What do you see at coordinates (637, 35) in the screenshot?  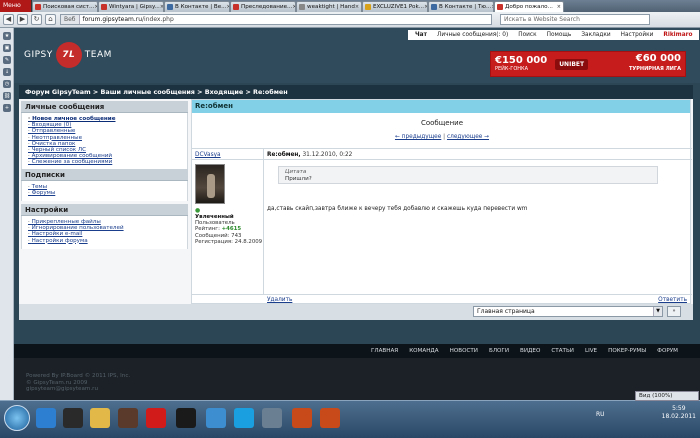 I see `top-nav-link: Настройки` at bounding box center [637, 35].